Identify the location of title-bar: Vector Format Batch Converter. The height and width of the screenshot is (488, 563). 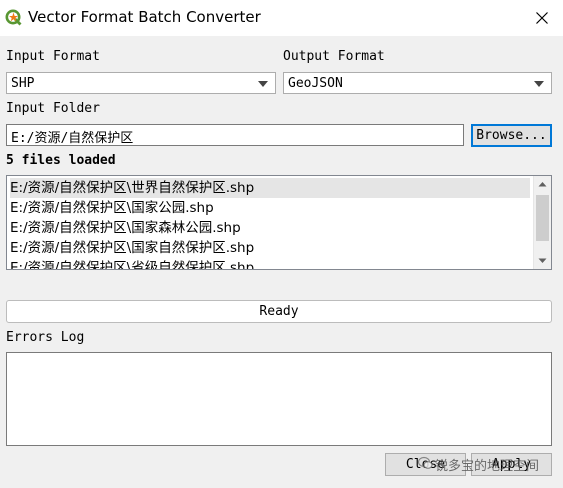
(281, 18).